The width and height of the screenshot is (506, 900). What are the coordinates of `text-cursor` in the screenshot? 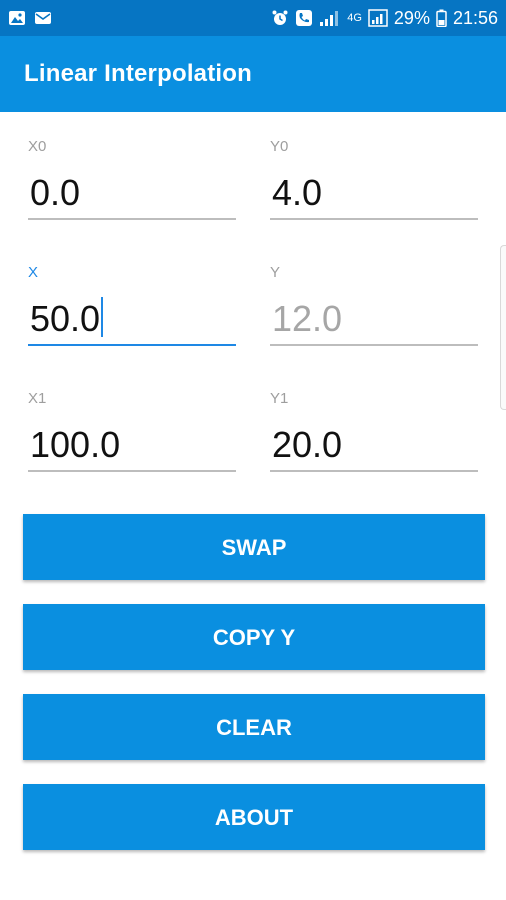 It's located at (102, 317).